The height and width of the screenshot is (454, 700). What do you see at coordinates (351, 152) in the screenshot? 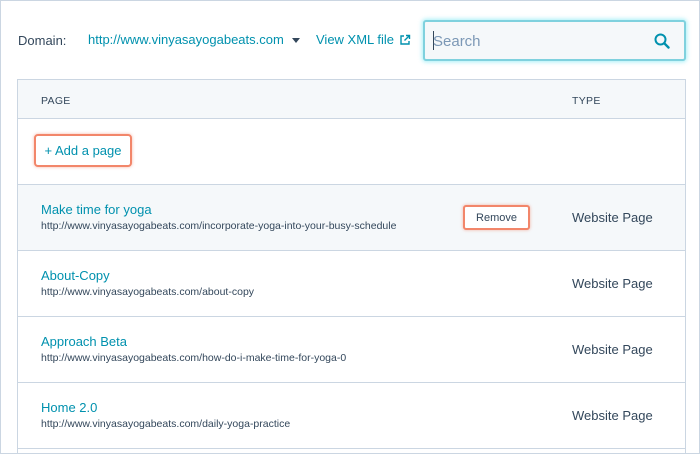
I see `add-page-row: + Add a page` at bounding box center [351, 152].